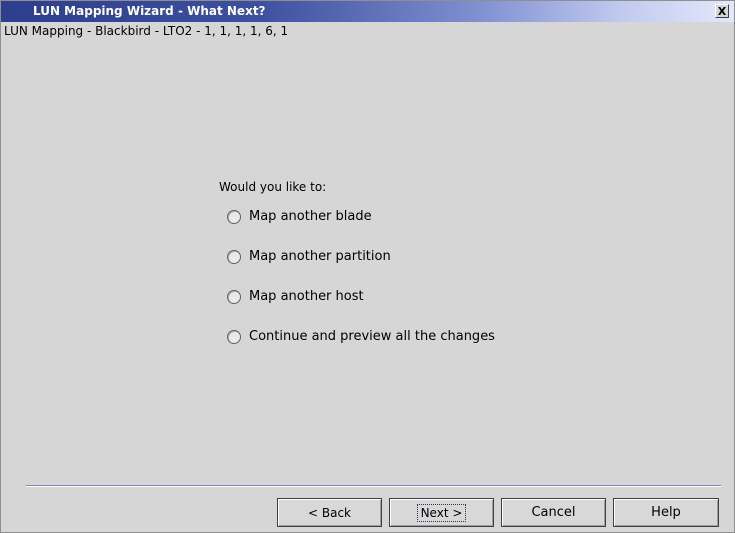 The width and height of the screenshot is (735, 533). I want to click on next-button-label: Next >, so click(441, 512).